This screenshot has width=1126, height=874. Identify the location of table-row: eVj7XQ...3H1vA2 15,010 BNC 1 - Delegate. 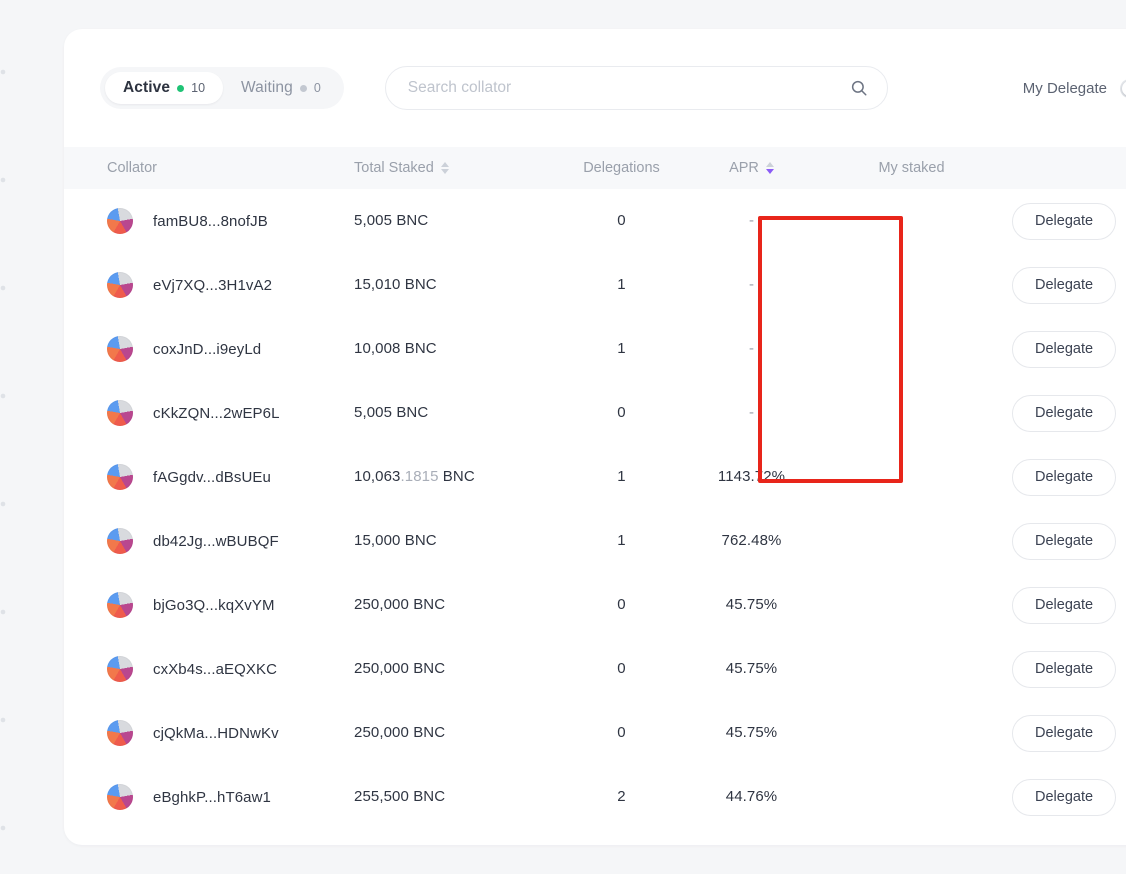
(595, 285).